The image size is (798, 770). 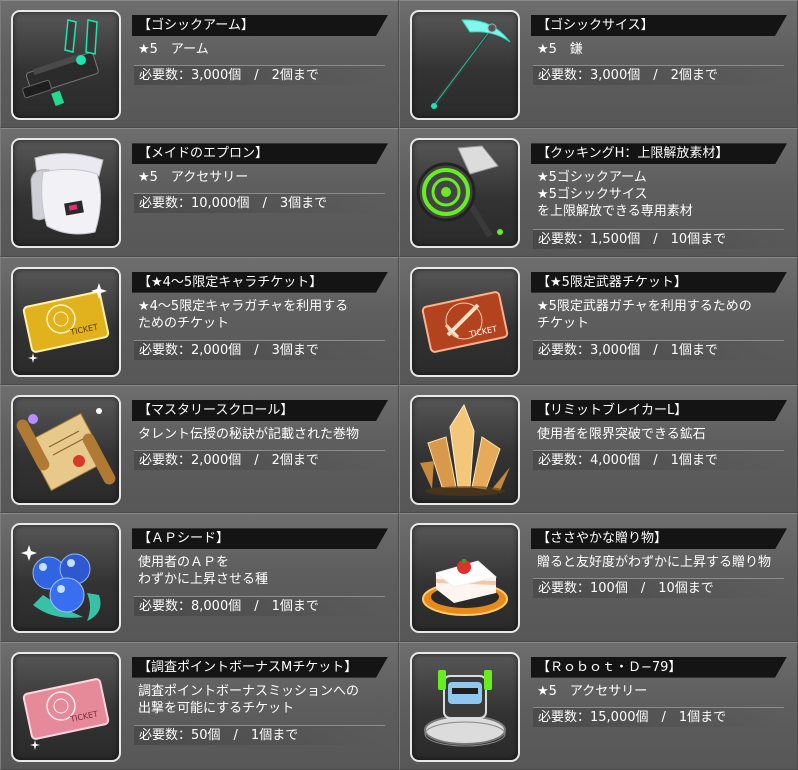 I want to click on scroll-icon, so click(x=66, y=449).